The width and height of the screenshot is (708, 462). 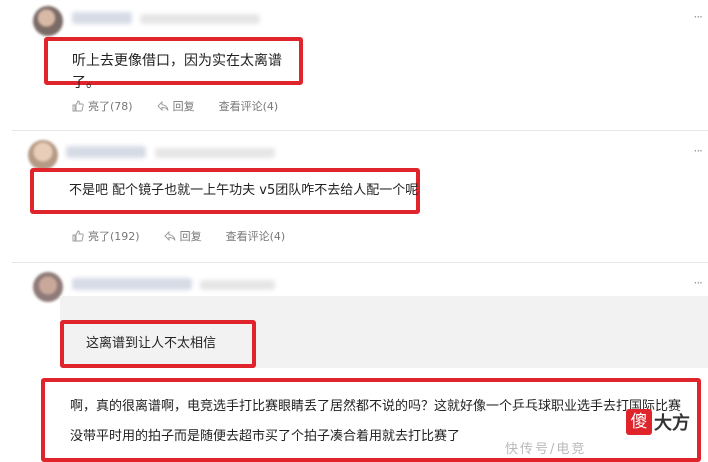 I want to click on logo-mark: 傻, so click(x=639, y=422).